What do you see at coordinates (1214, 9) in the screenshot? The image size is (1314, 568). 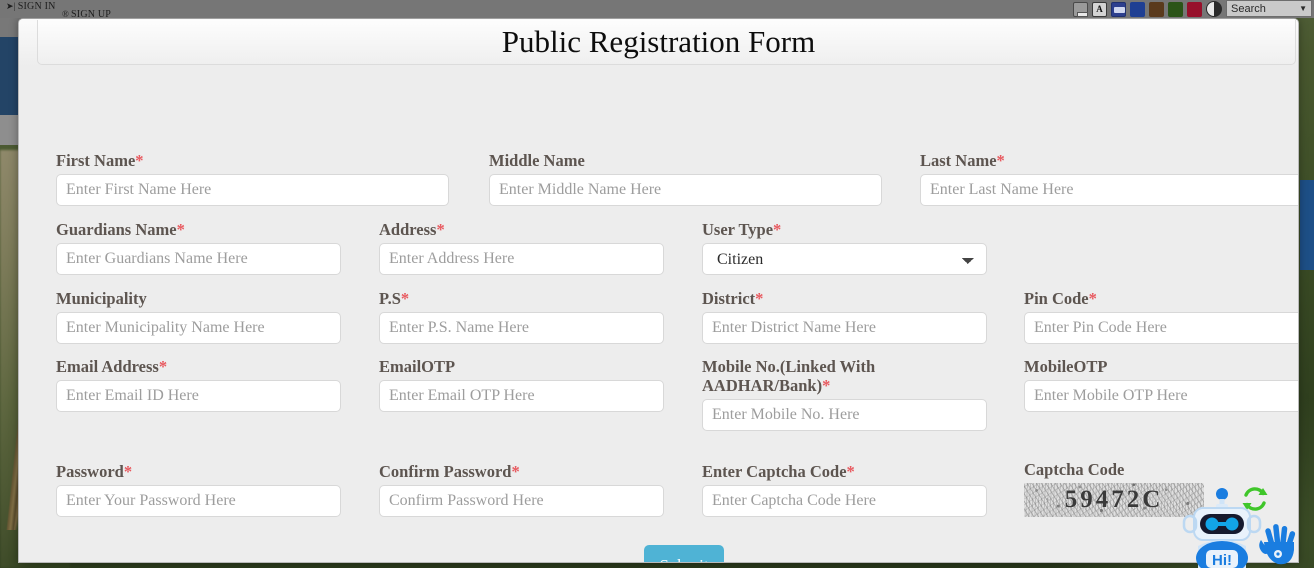 I see `contrast-toggle-icon` at bounding box center [1214, 9].